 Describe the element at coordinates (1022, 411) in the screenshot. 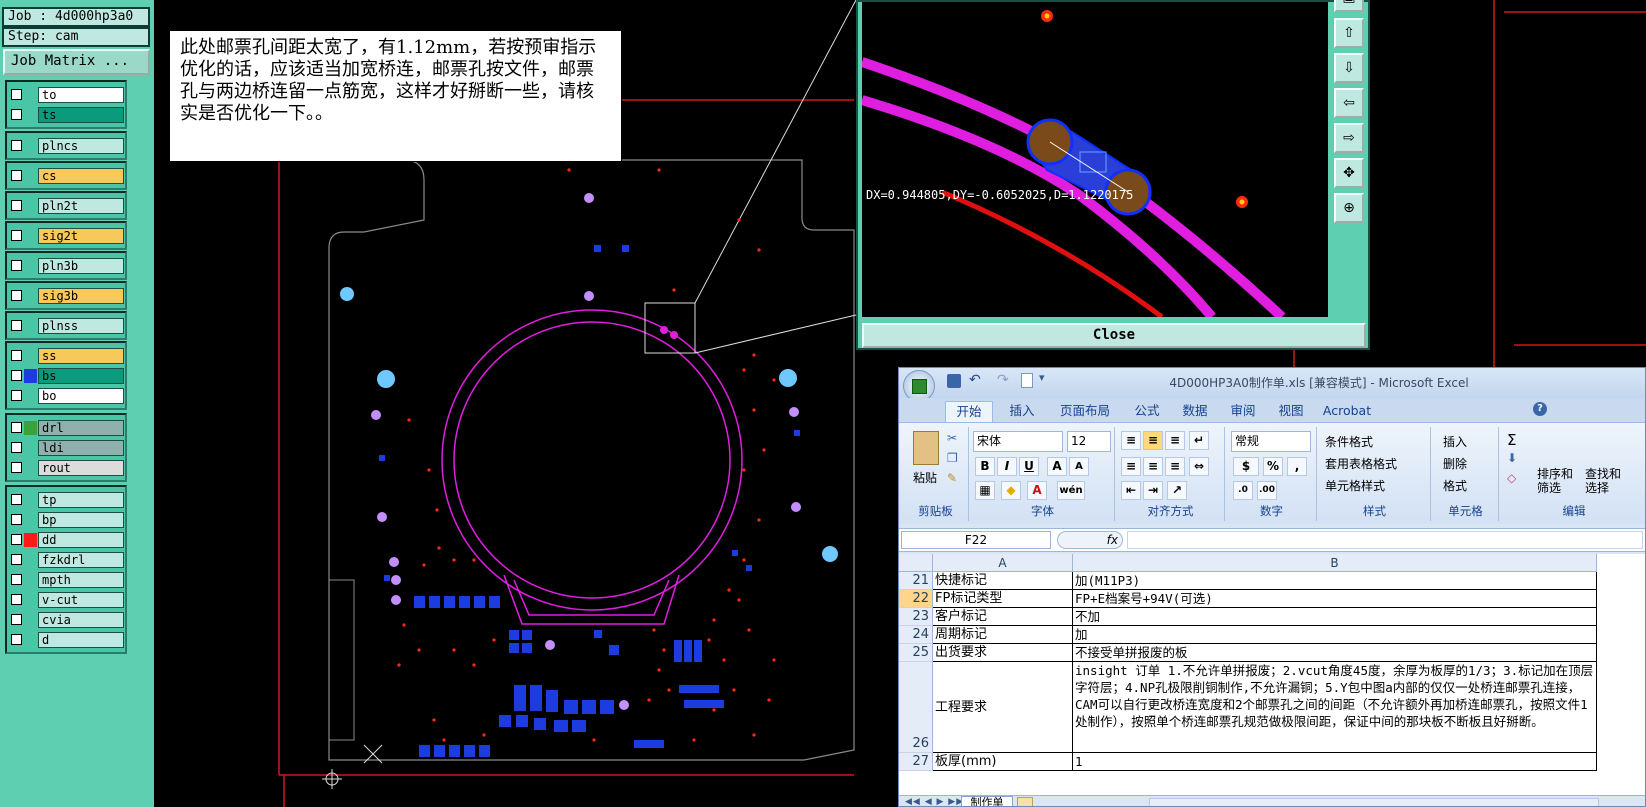

I see `tab-insert: 插入` at that location.